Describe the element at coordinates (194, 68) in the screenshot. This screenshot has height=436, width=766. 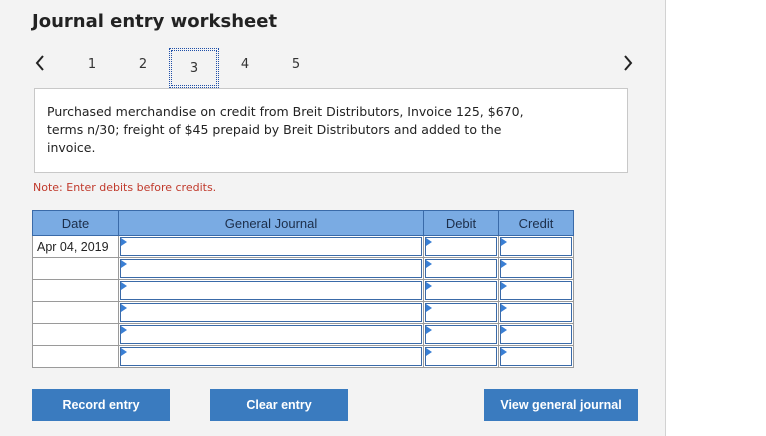
I see `page-3-active: 3` at that location.